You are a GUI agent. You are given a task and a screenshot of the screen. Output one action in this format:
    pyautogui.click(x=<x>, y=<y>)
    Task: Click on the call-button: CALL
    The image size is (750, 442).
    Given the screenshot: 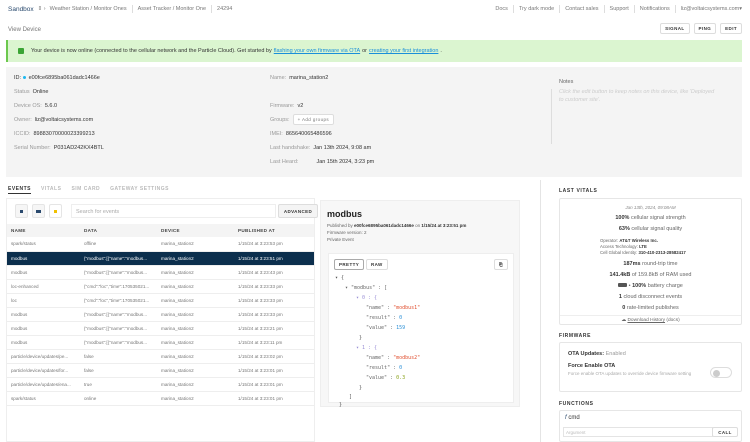 What is the action you would take?
    pyautogui.click(x=725, y=432)
    